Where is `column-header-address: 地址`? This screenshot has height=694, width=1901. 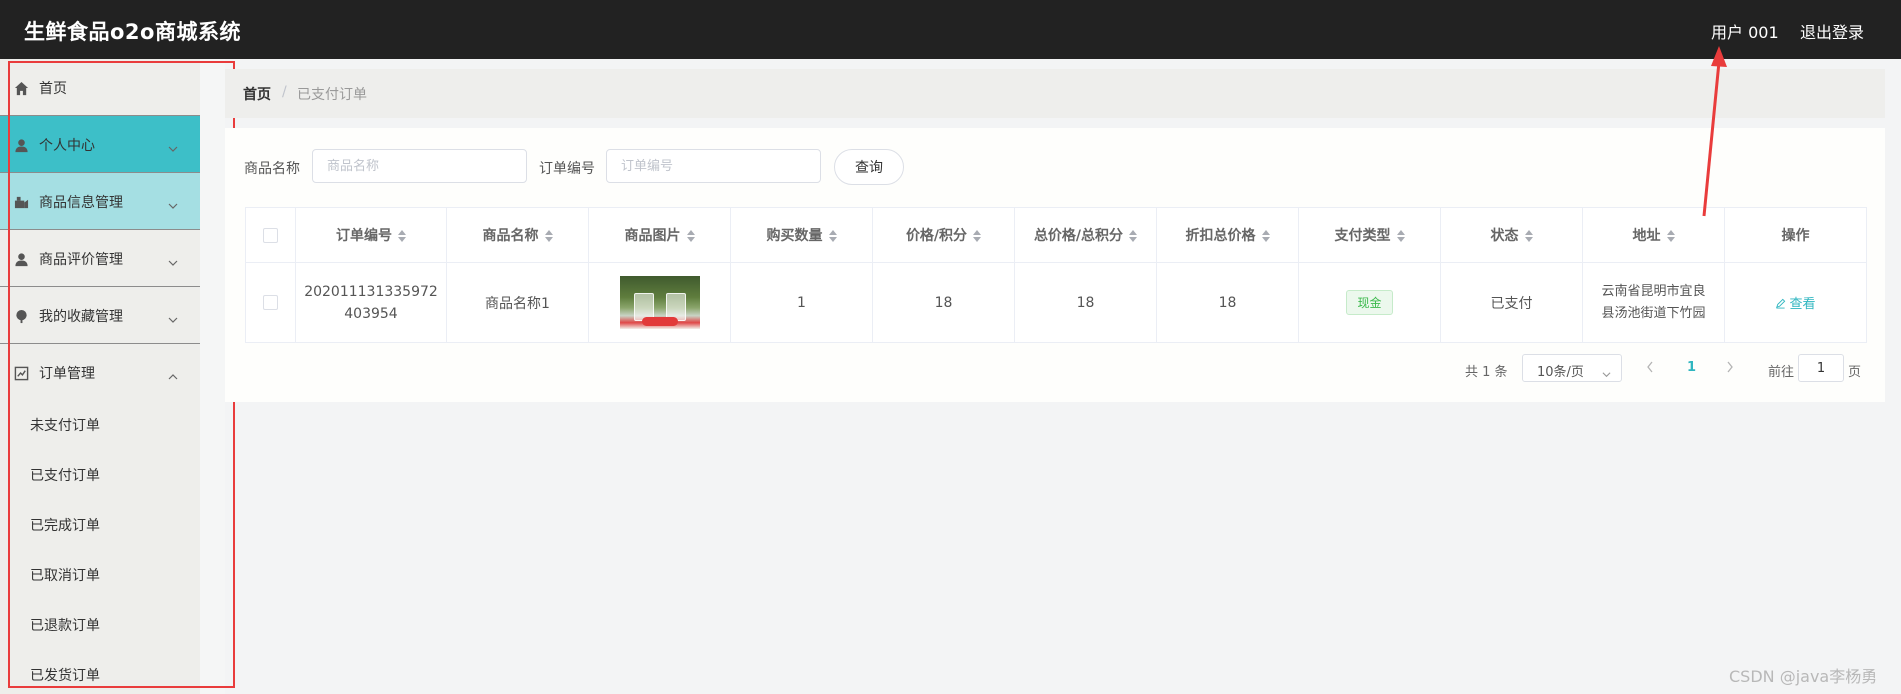
column-header-address: 地址 is located at coordinates (1653, 235).